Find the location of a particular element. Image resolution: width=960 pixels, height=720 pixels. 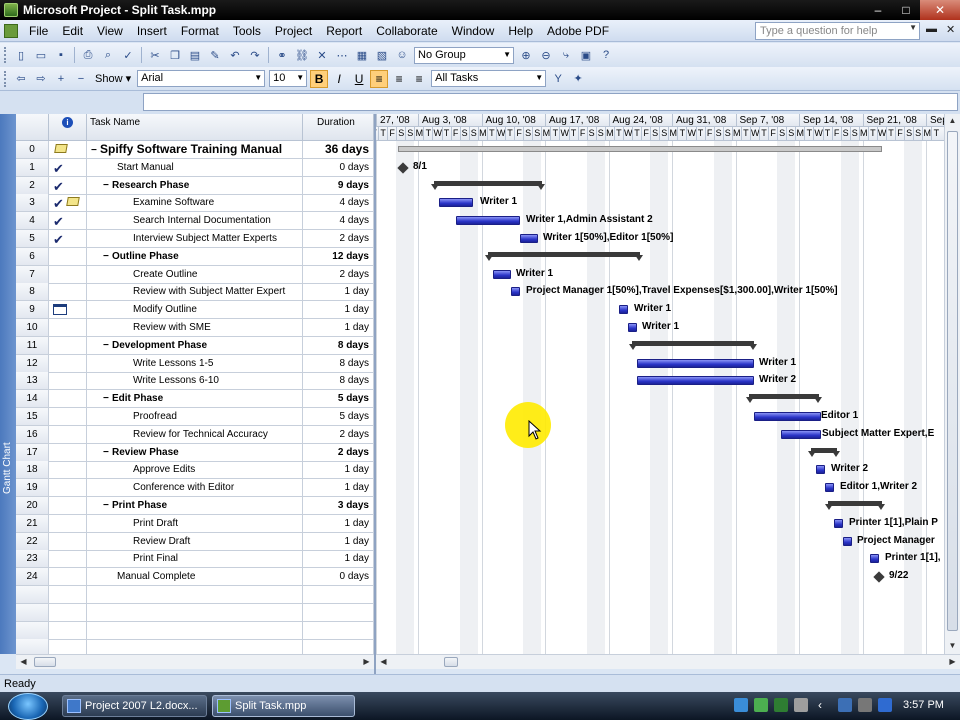

collapse-icon: − is located at coordinates (107, 505).